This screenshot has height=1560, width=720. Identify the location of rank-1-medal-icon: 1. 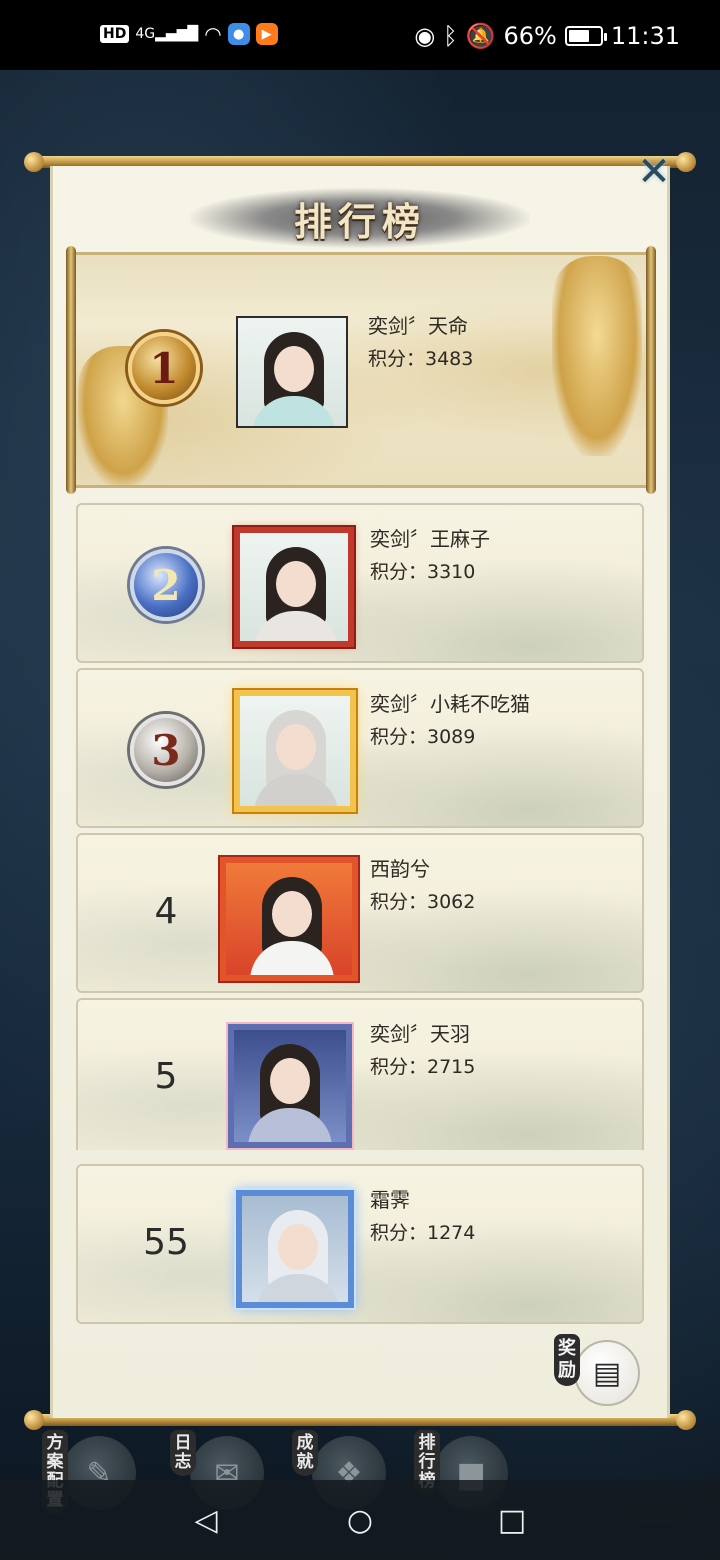
(164, 373).